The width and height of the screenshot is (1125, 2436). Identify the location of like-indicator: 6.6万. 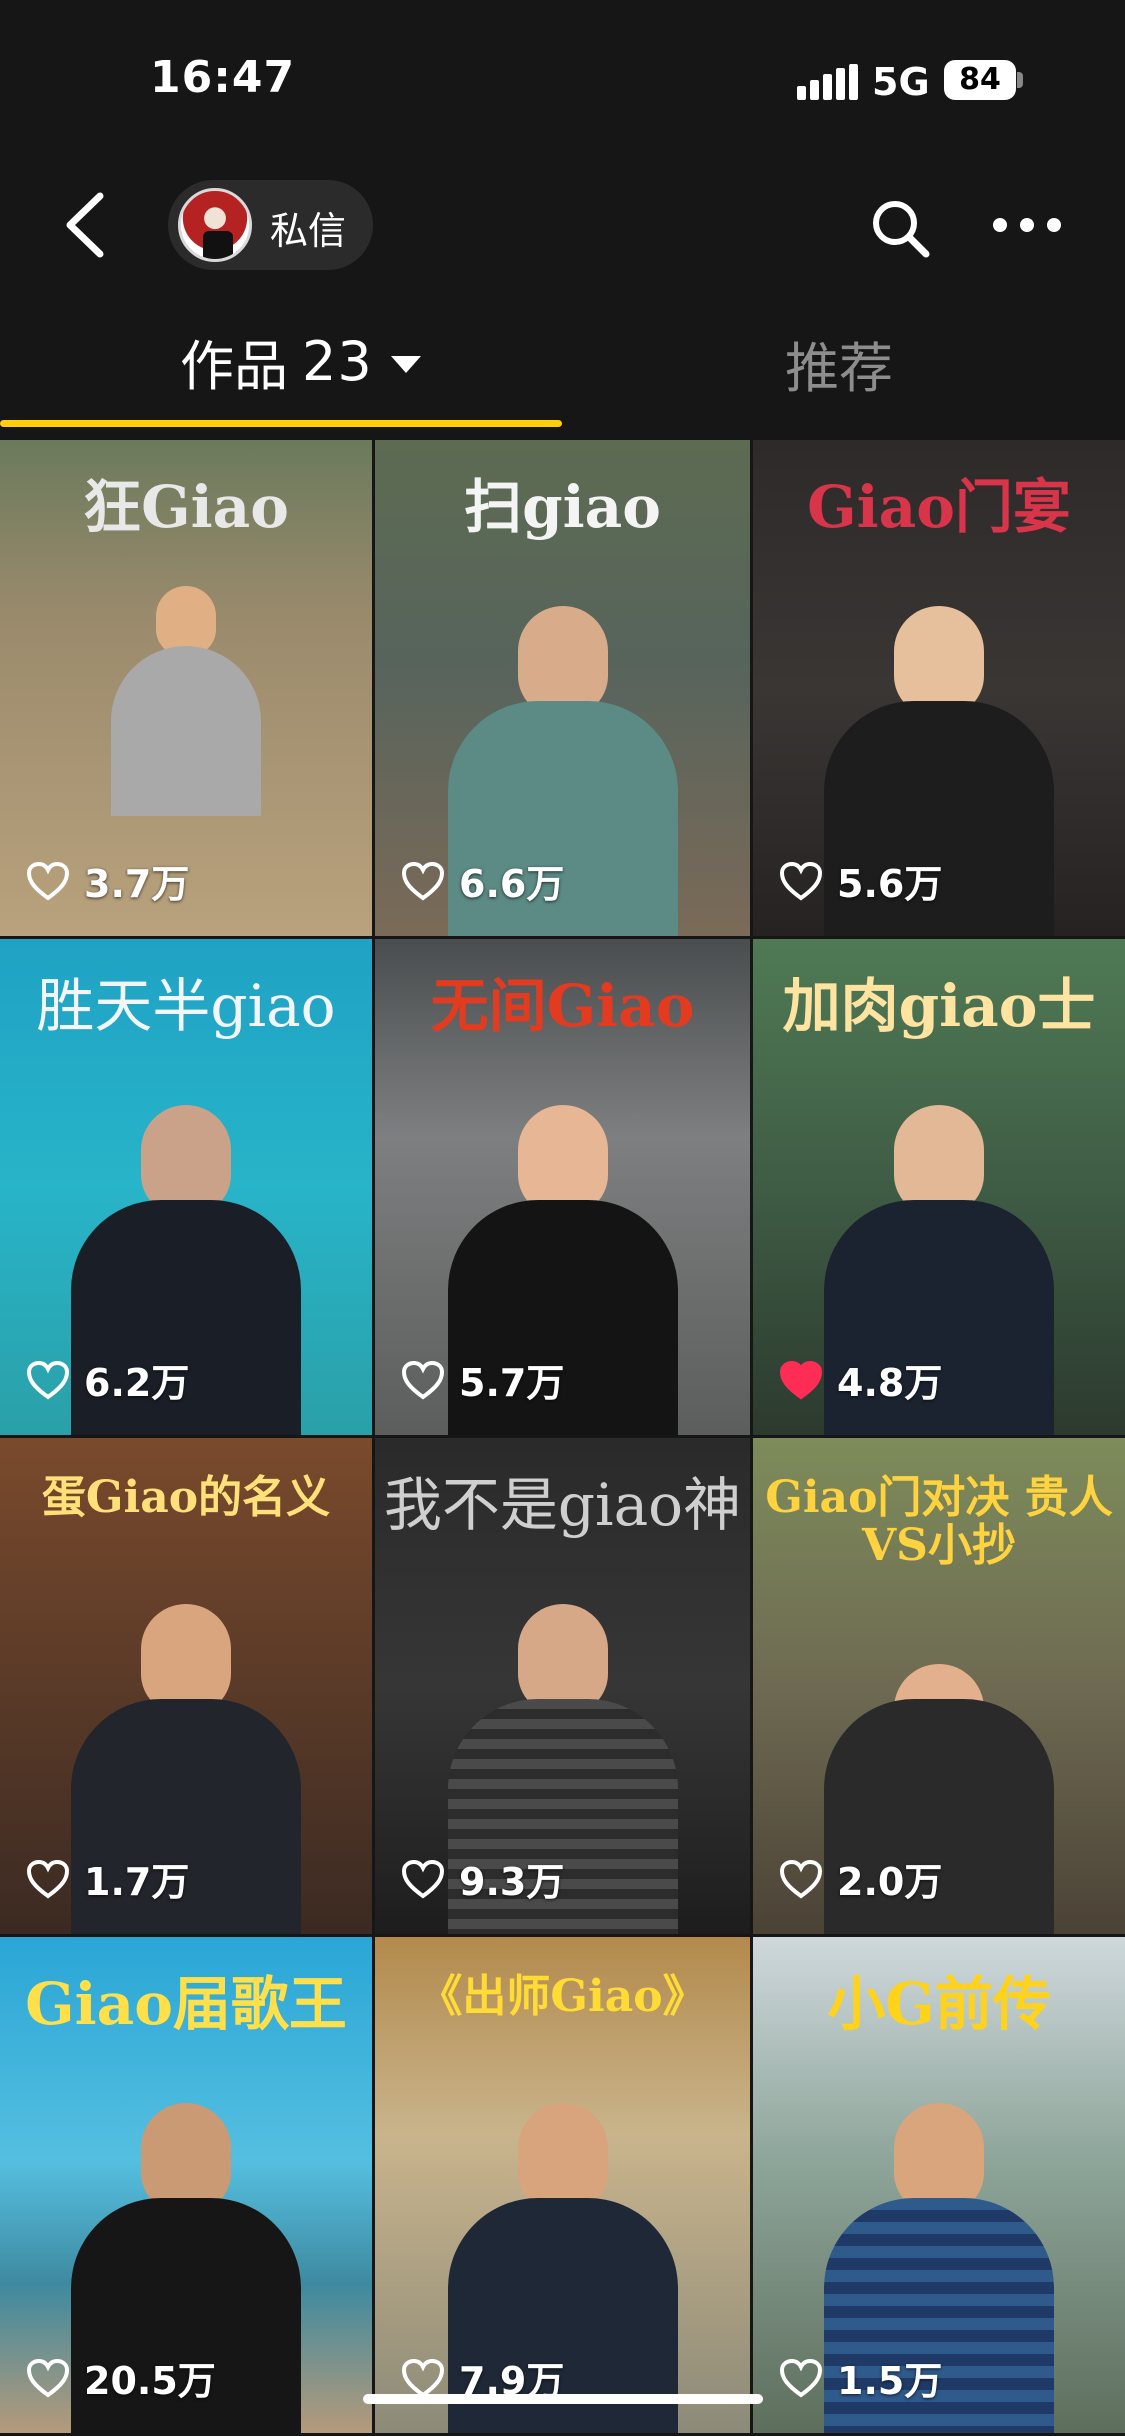
(482, 880).